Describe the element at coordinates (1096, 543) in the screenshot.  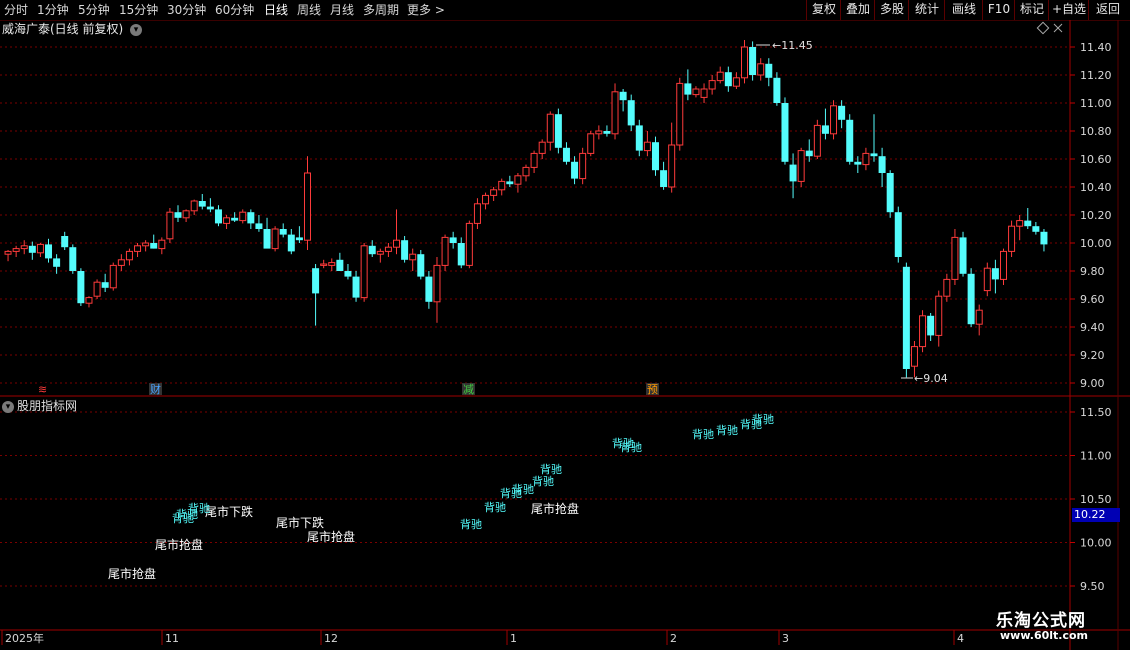
I see `indicator-tick-label: 10.00` at that location.